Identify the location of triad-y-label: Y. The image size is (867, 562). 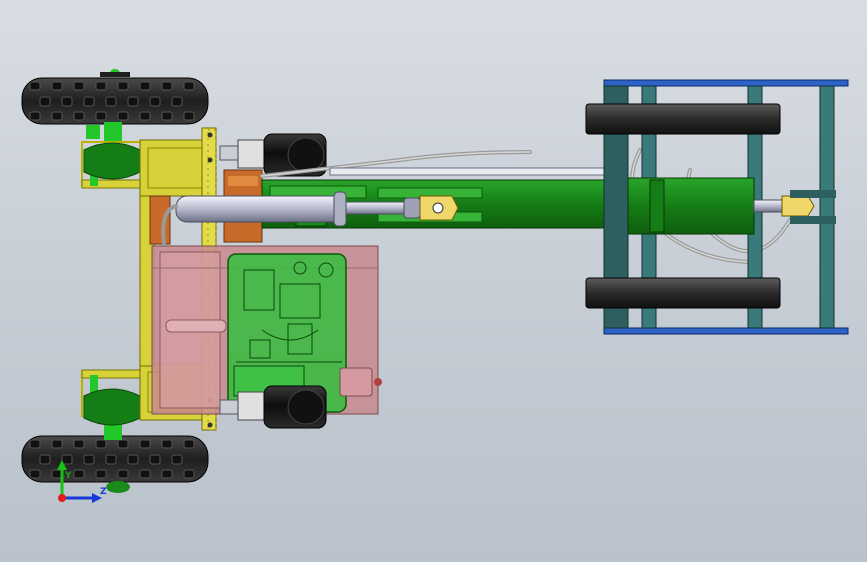
(68, 476).